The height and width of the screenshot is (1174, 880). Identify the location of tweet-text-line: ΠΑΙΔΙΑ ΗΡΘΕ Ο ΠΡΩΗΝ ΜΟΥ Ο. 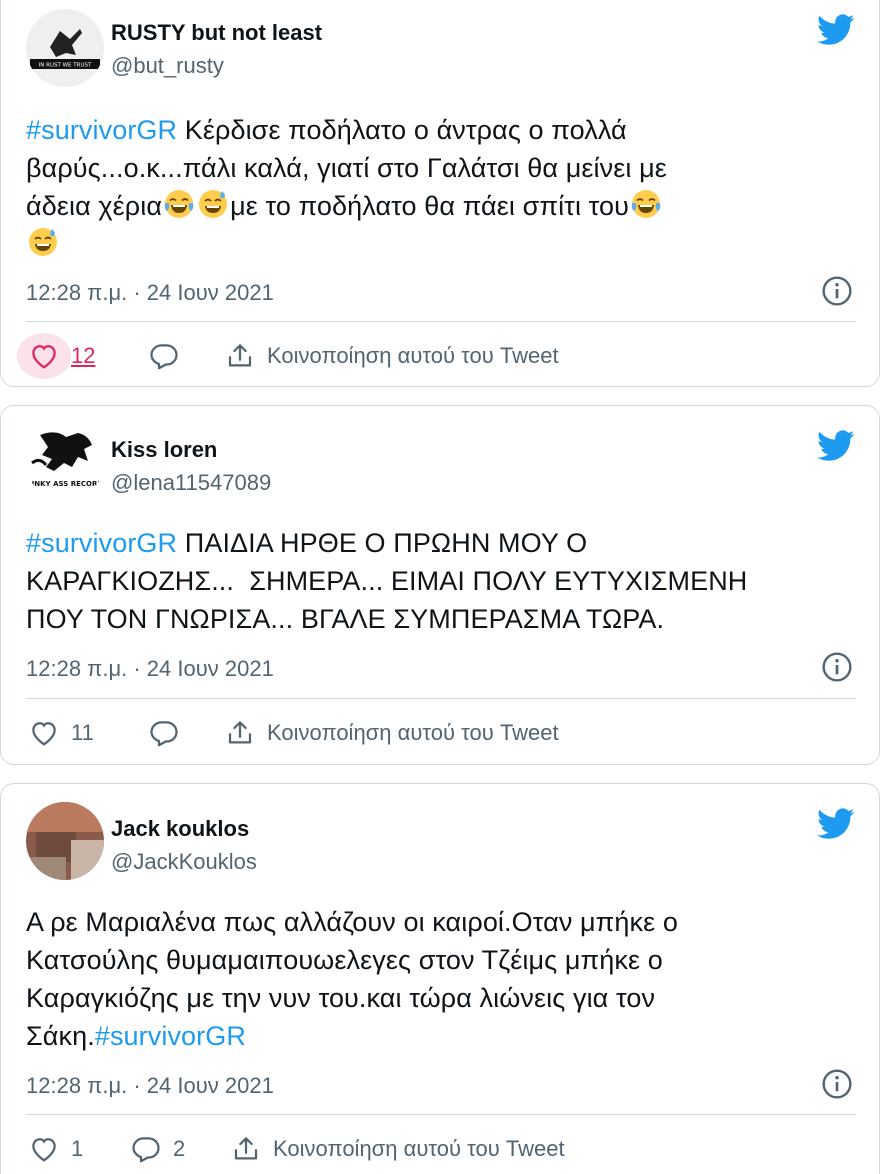
(382, 543).